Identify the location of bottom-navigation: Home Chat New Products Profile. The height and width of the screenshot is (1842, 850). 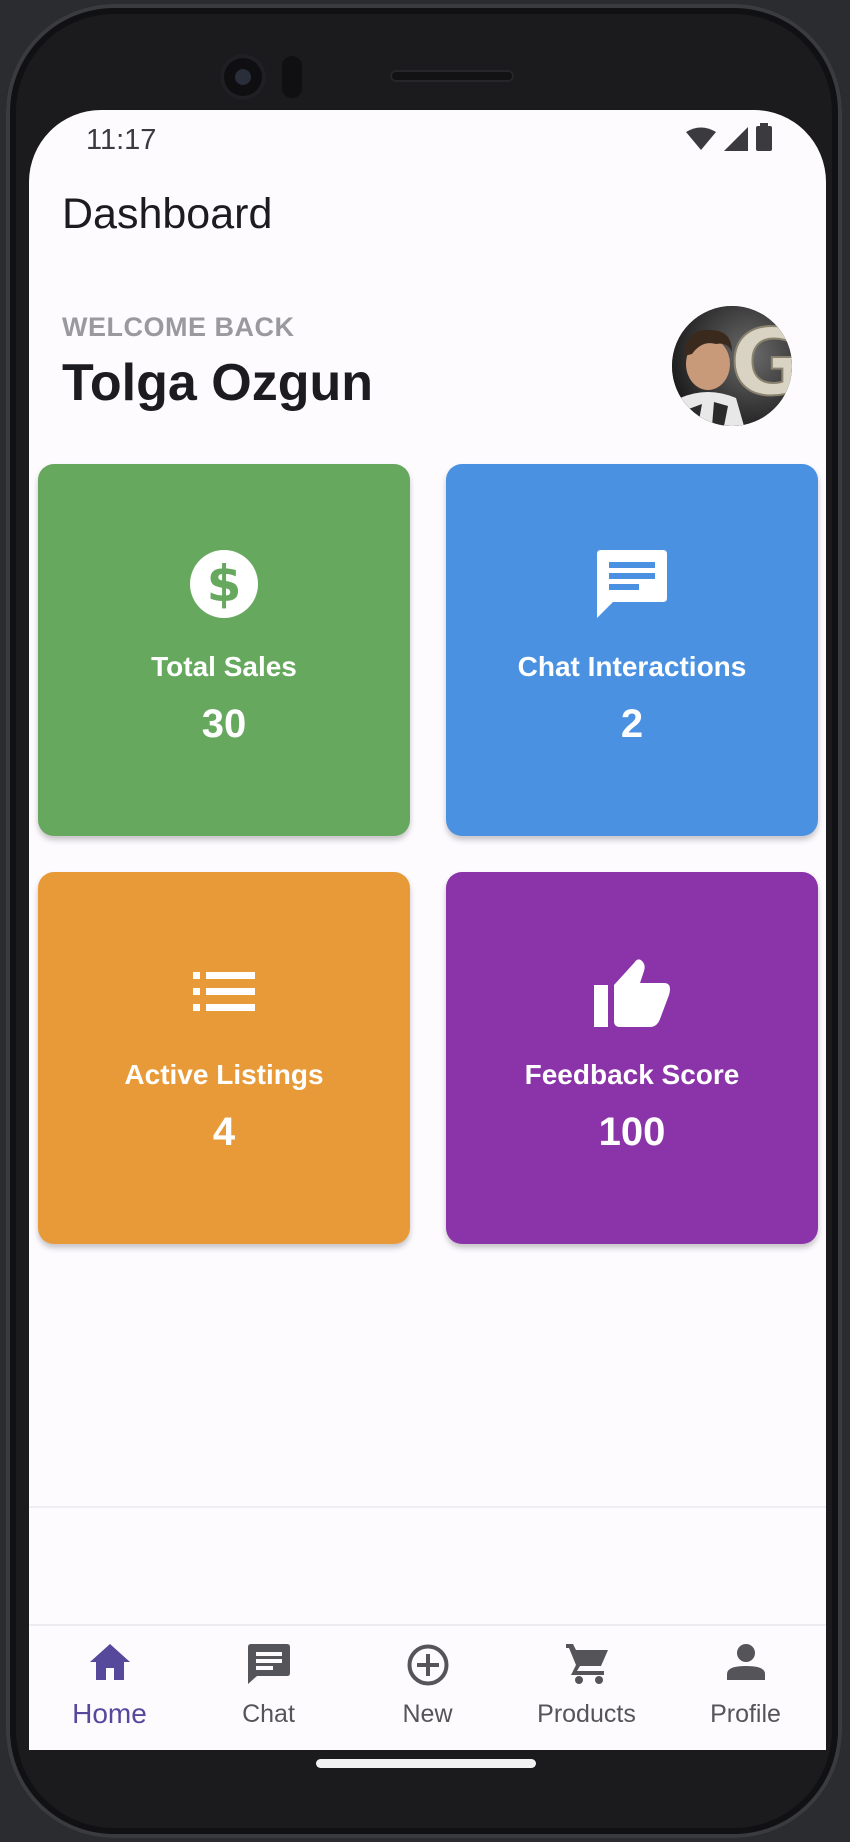
(427, 1684).